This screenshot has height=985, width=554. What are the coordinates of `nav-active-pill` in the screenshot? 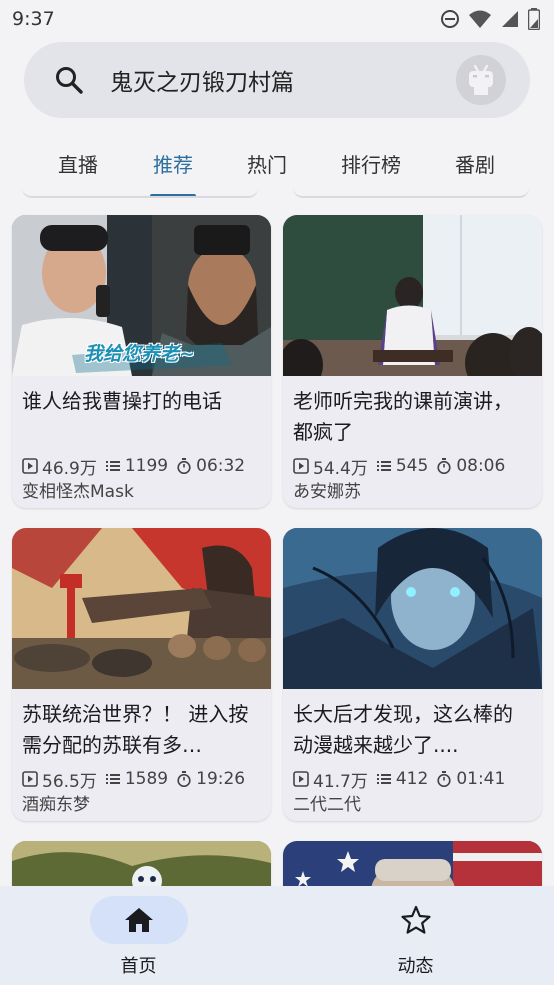 It's located at (138, 920).